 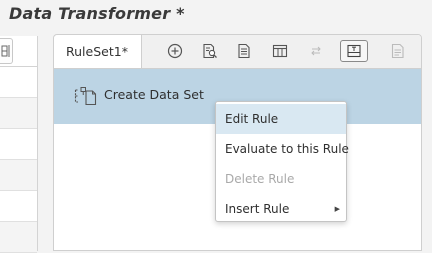 I want to click on swap-button, so click(x=316, y=51).